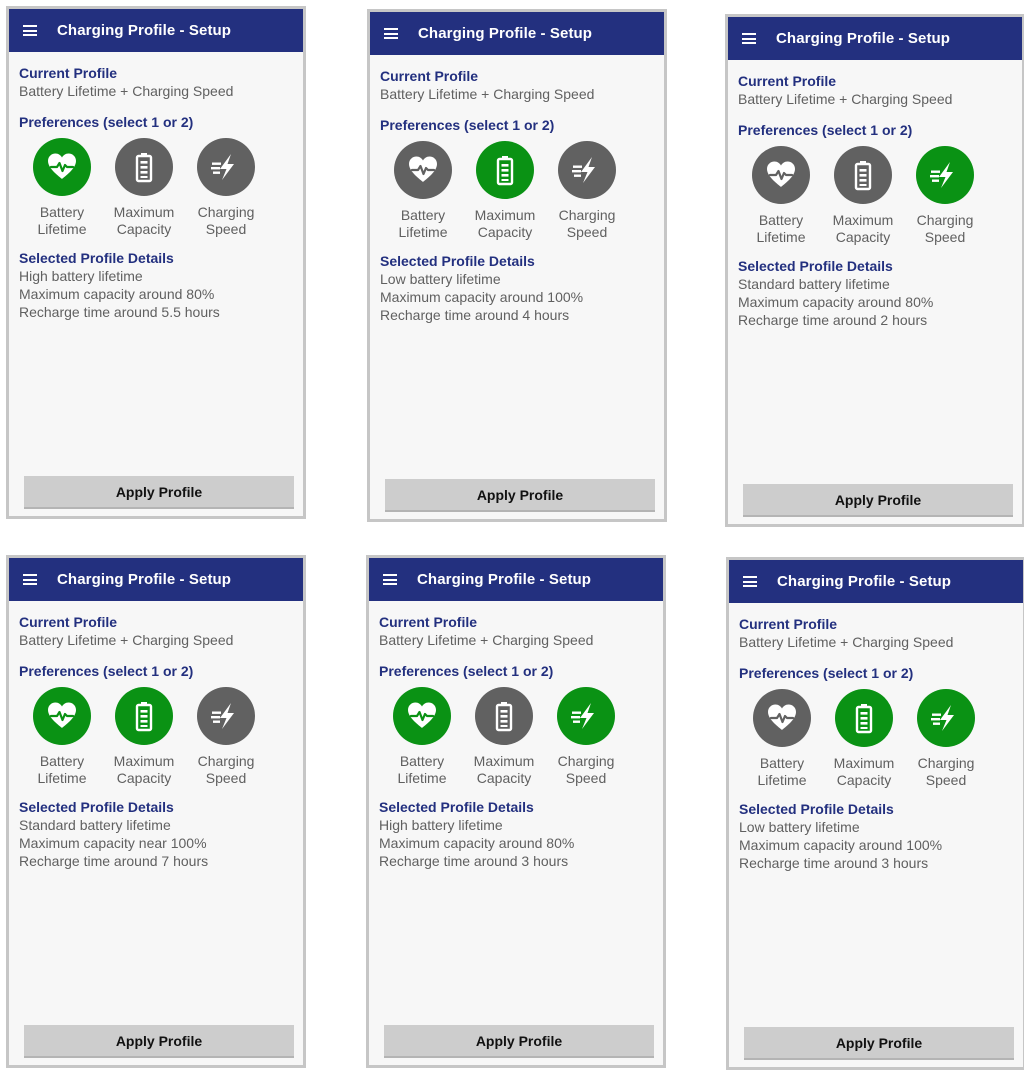 The width and height of the screenshot is (1024, 1070). I want to click on detail-recharge-time: Recharge time around 3 hours, so click(474, 861).